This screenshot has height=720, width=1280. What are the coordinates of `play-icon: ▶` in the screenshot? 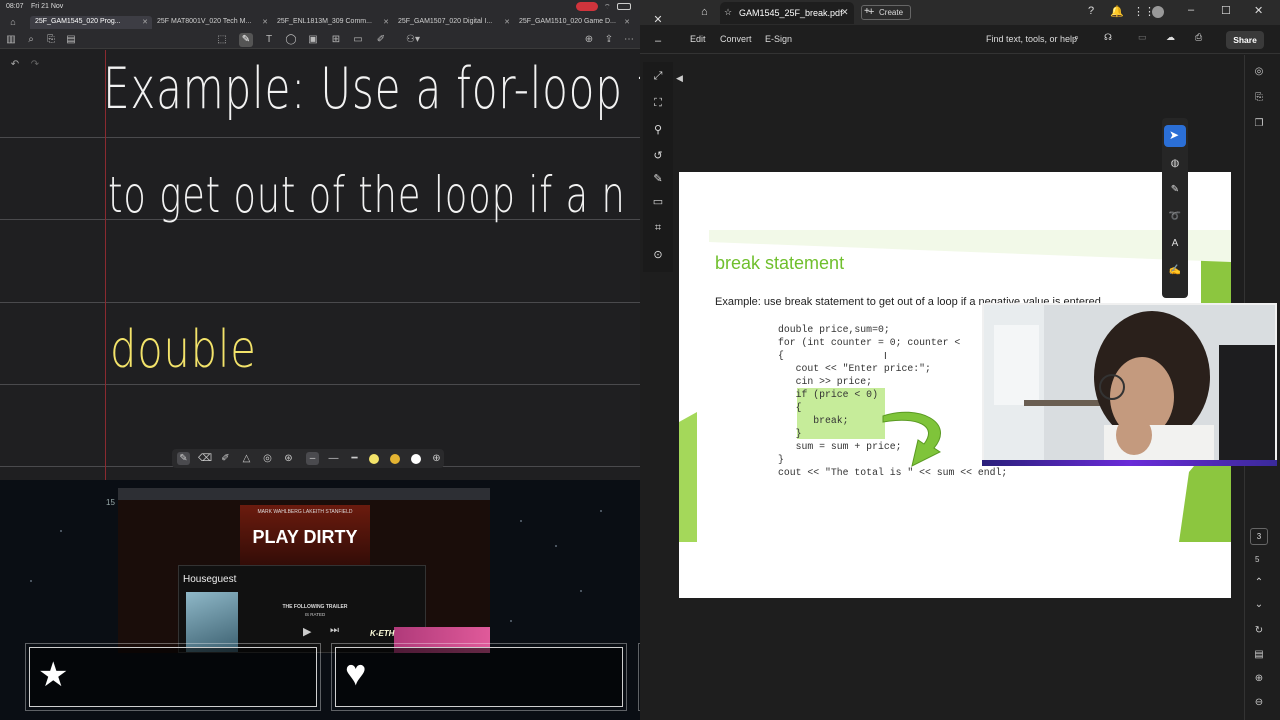 It's located at (310, 631).